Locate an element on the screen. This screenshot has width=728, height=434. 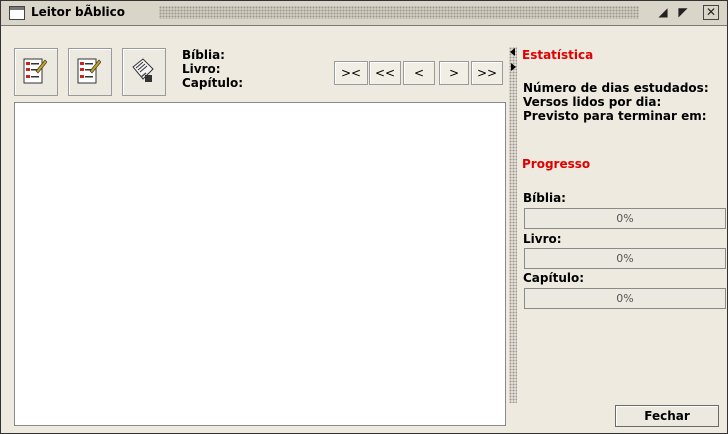
nav-first-button: << is located at coordinates (385, 73).